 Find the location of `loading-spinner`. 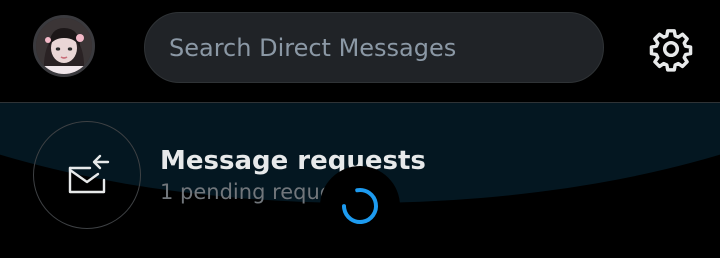

loading-spinner is located at coordinates (360, 206).